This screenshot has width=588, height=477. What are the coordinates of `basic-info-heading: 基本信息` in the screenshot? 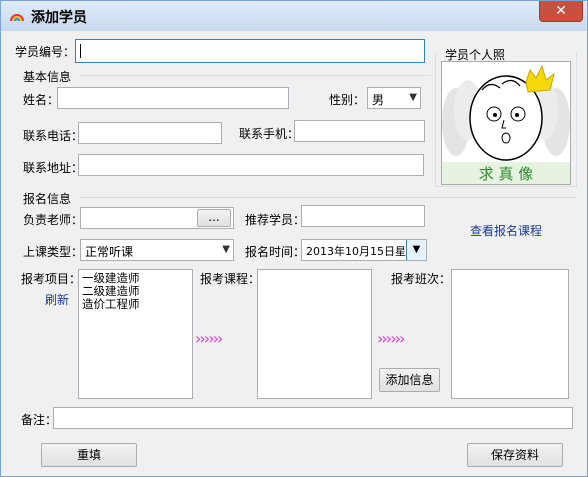 It's located at (47, 77).